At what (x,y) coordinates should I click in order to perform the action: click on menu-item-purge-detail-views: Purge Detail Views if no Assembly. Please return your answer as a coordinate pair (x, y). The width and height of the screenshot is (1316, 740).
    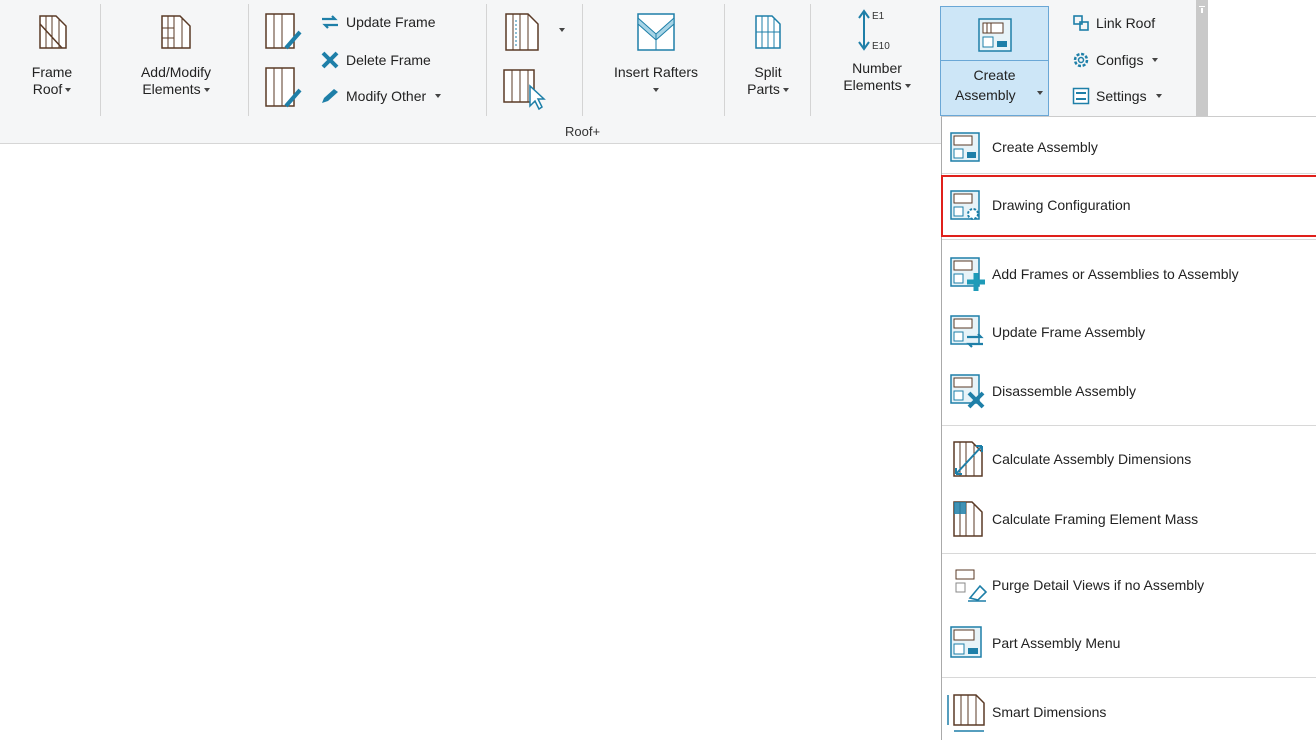
    Looking at the image, I should click on (1129, 585).